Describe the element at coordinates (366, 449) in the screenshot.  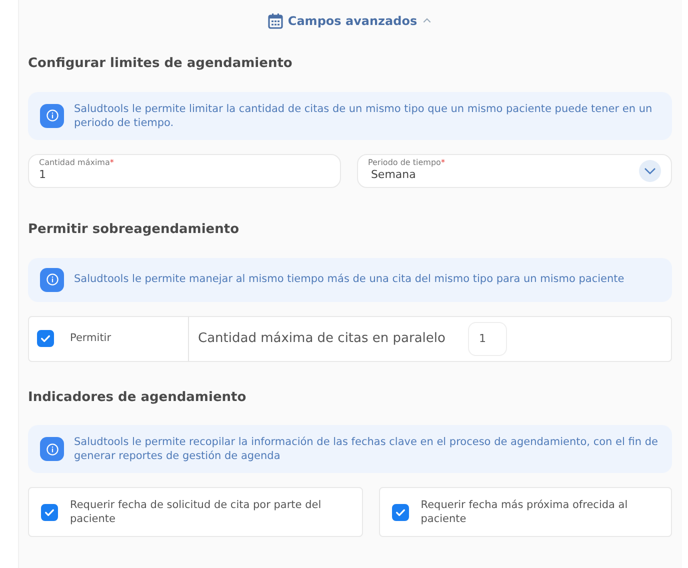
I see `info-text: Saludtools le permite recopilar la información de las fechas clave en el proceso de agendamiento, con el fin de generar reportes de gestión de agenda` at that location.